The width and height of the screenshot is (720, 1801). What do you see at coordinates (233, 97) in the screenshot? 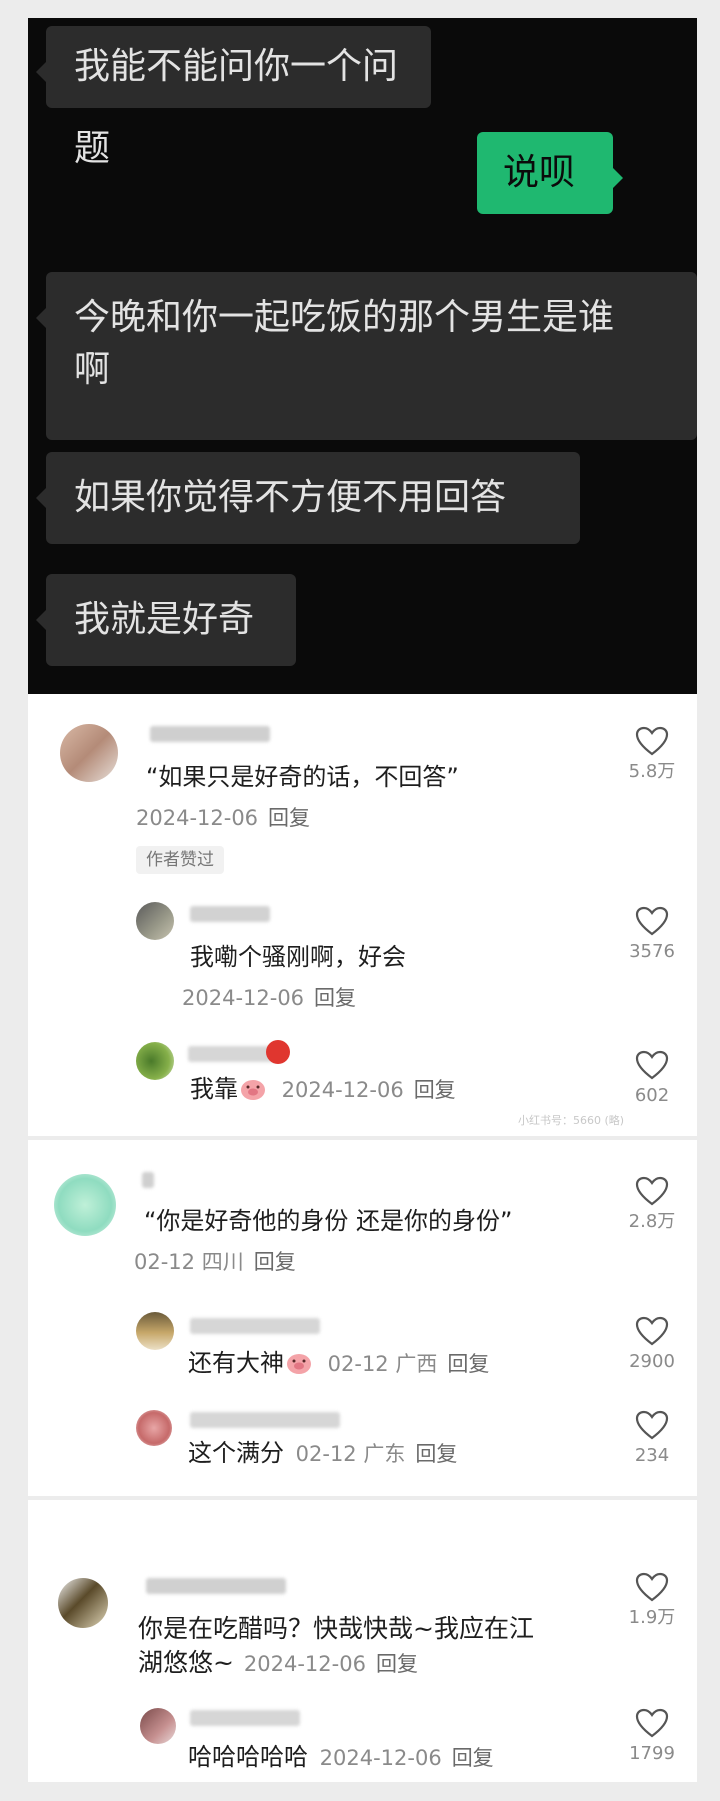
I see `chat-bubble-left: 我能不能问你一个问题` at bounding box center [233, 97].